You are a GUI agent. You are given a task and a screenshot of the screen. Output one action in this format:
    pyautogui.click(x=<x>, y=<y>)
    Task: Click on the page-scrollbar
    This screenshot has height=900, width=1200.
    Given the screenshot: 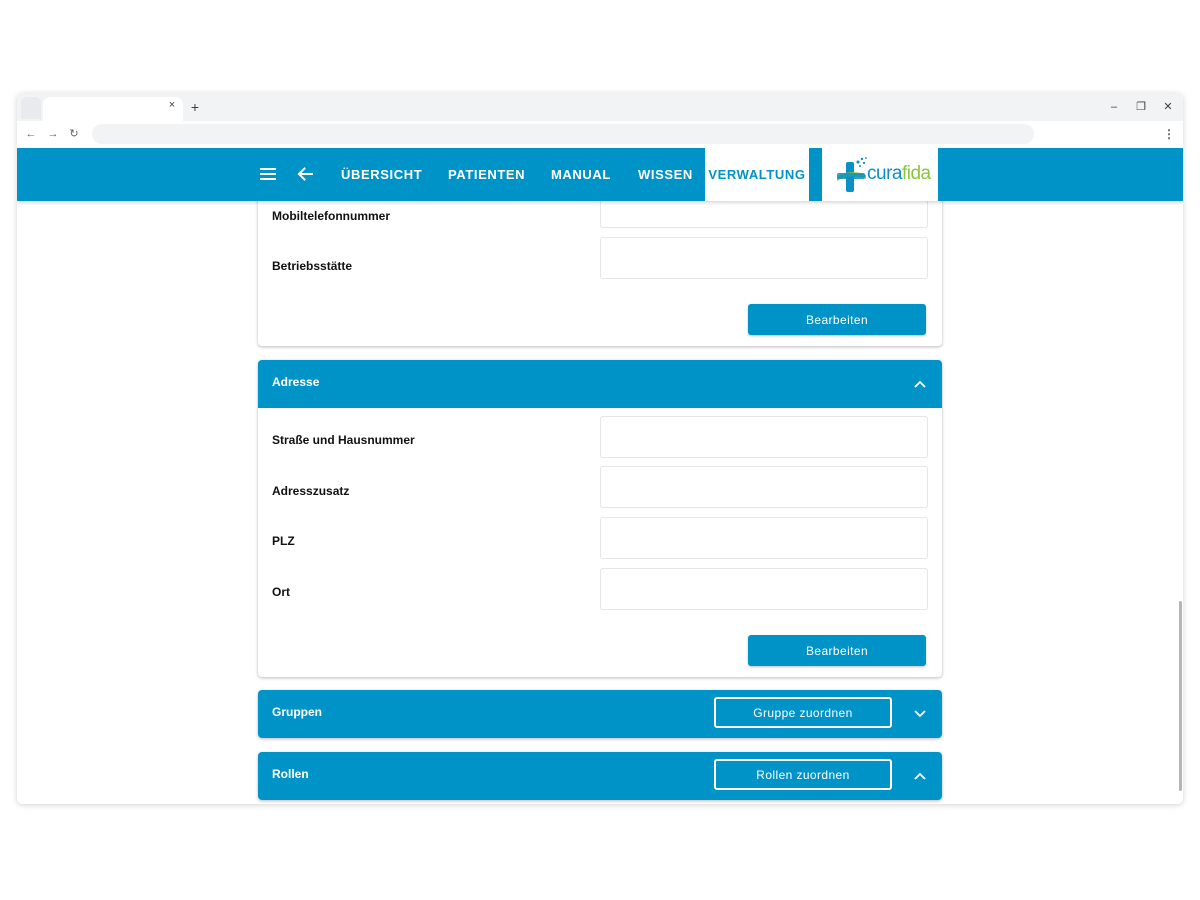 What is the action you would take?
    pyautogui.click(x=1180, y=502)
    